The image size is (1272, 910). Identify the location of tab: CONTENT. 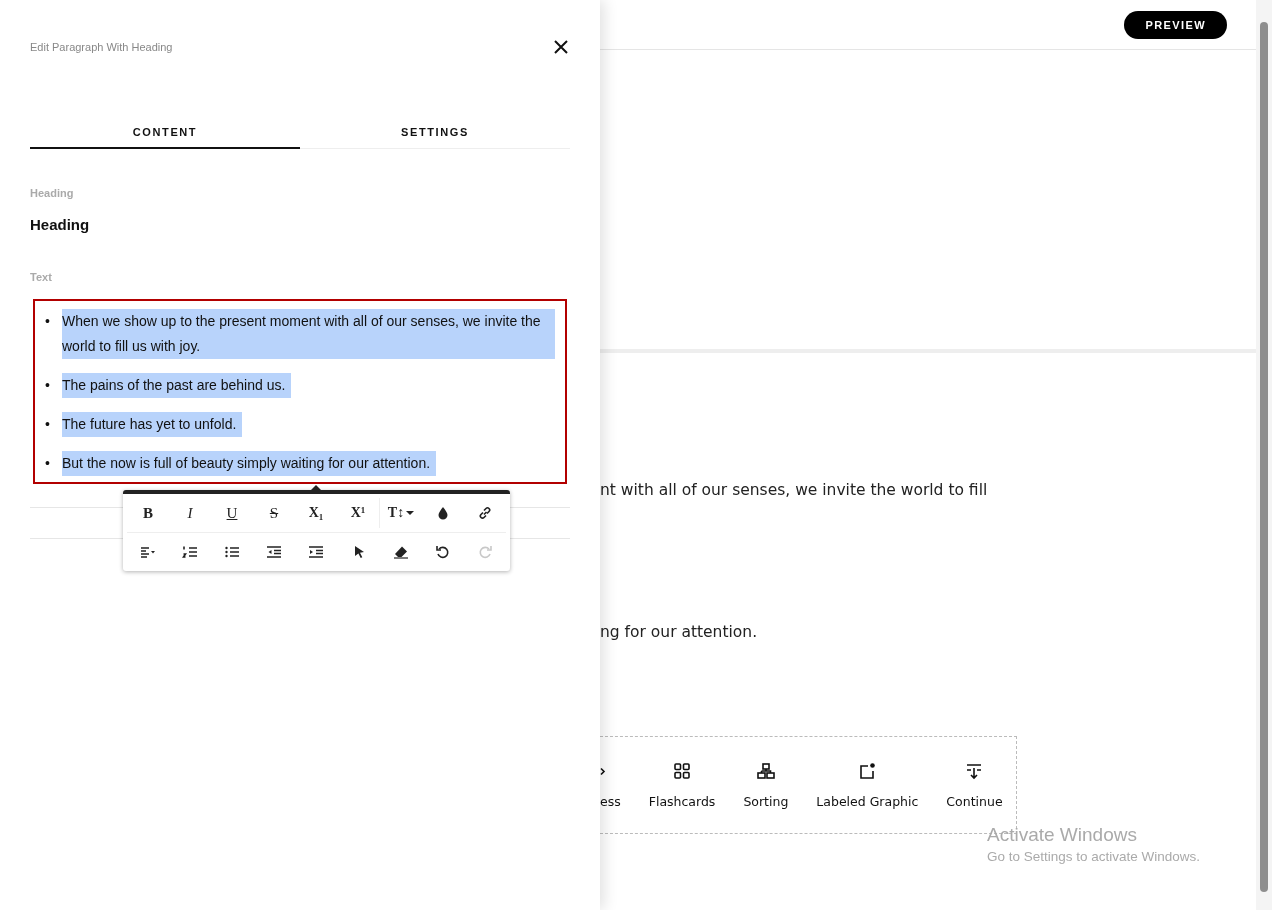
(165, 137).